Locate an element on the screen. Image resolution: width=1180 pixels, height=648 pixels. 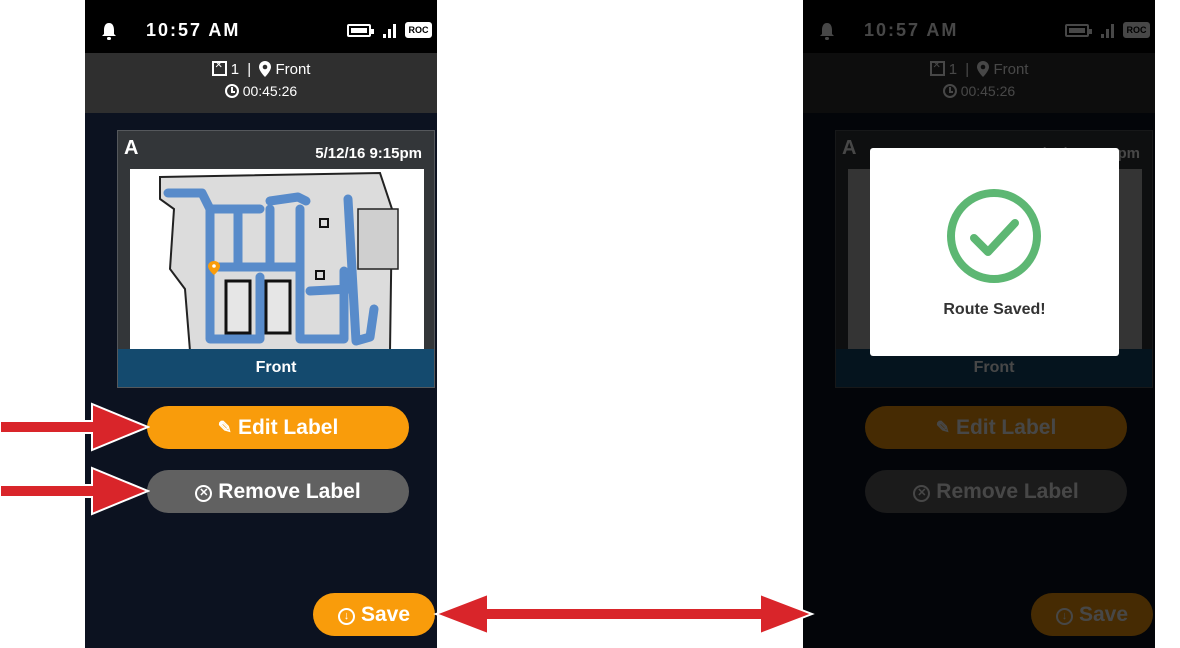
battery-icon is located at coordinates (360, 30).